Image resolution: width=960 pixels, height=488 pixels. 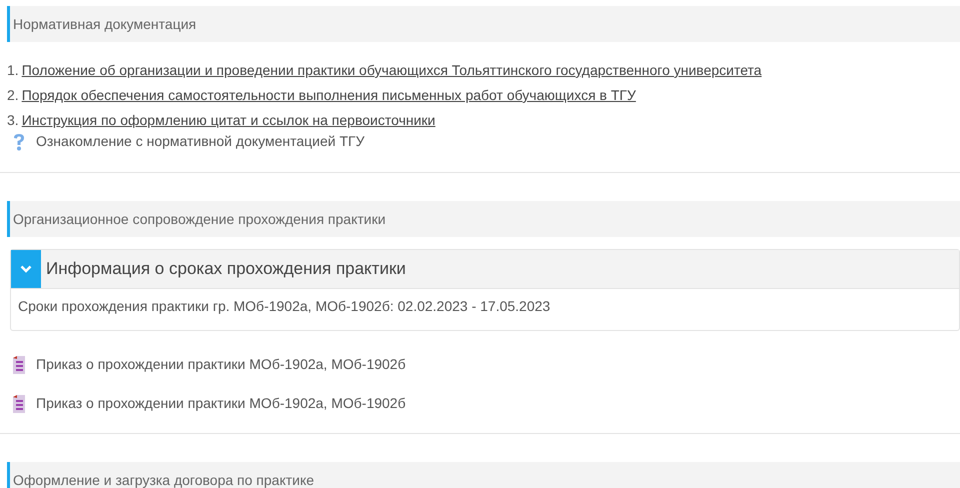 I want to click on document-link: Инструкция по оформлению цитат и ссылок на первоисточники, so click(x=229, y=120).